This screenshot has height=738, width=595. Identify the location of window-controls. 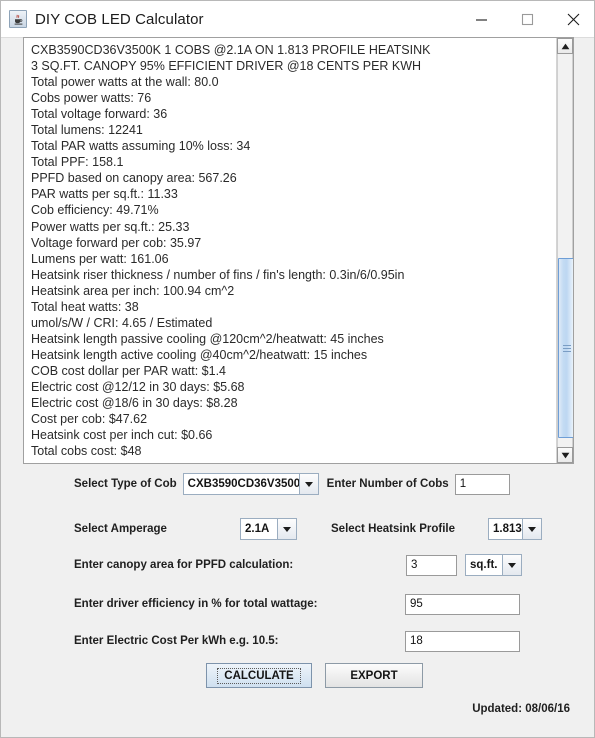
(526, 19).